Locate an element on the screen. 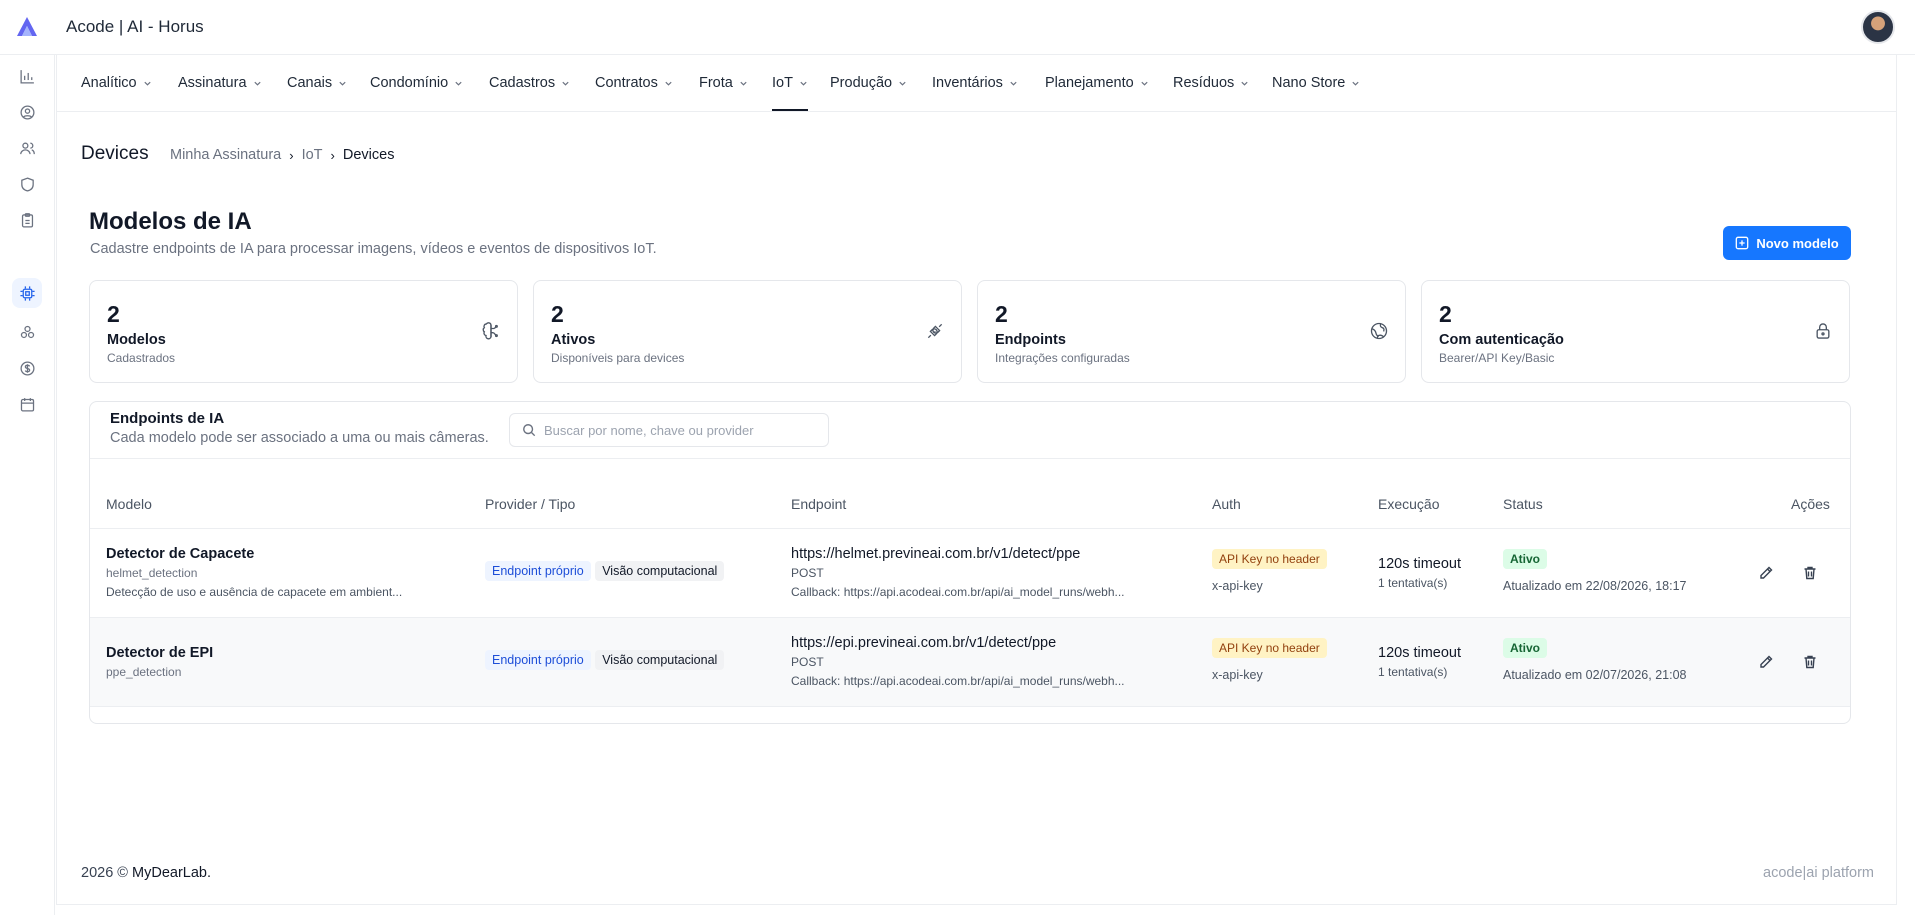 The image size is (1915, 915). stat-desc: Bearer/API Key/Basic is located at coordinates (1497, 358).